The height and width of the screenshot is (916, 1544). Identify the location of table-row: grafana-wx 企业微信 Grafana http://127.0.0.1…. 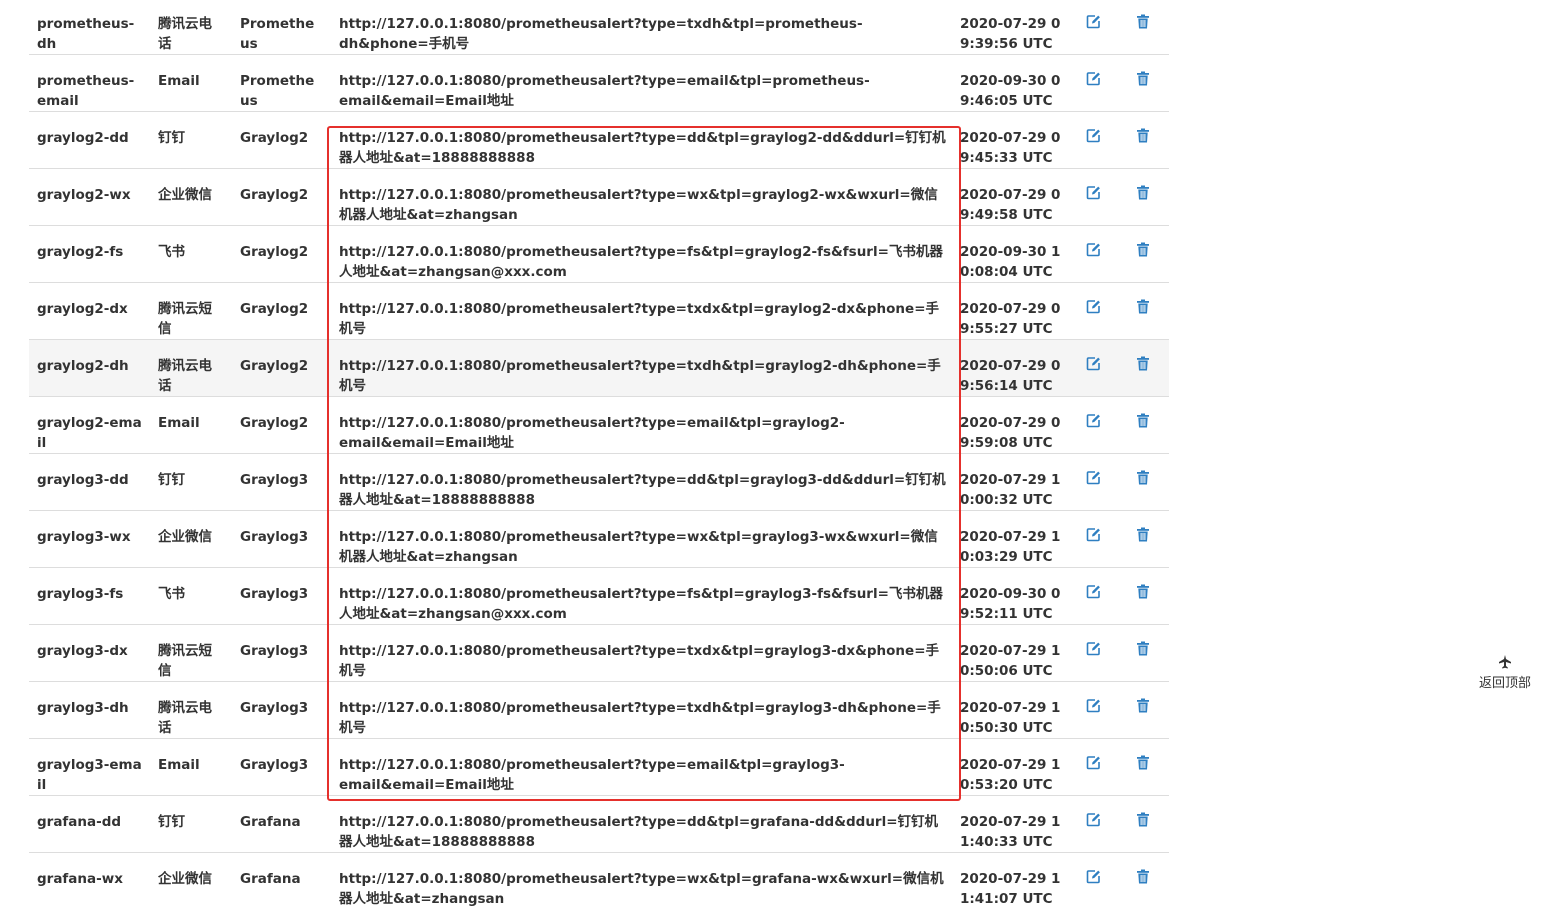
(599, 880).